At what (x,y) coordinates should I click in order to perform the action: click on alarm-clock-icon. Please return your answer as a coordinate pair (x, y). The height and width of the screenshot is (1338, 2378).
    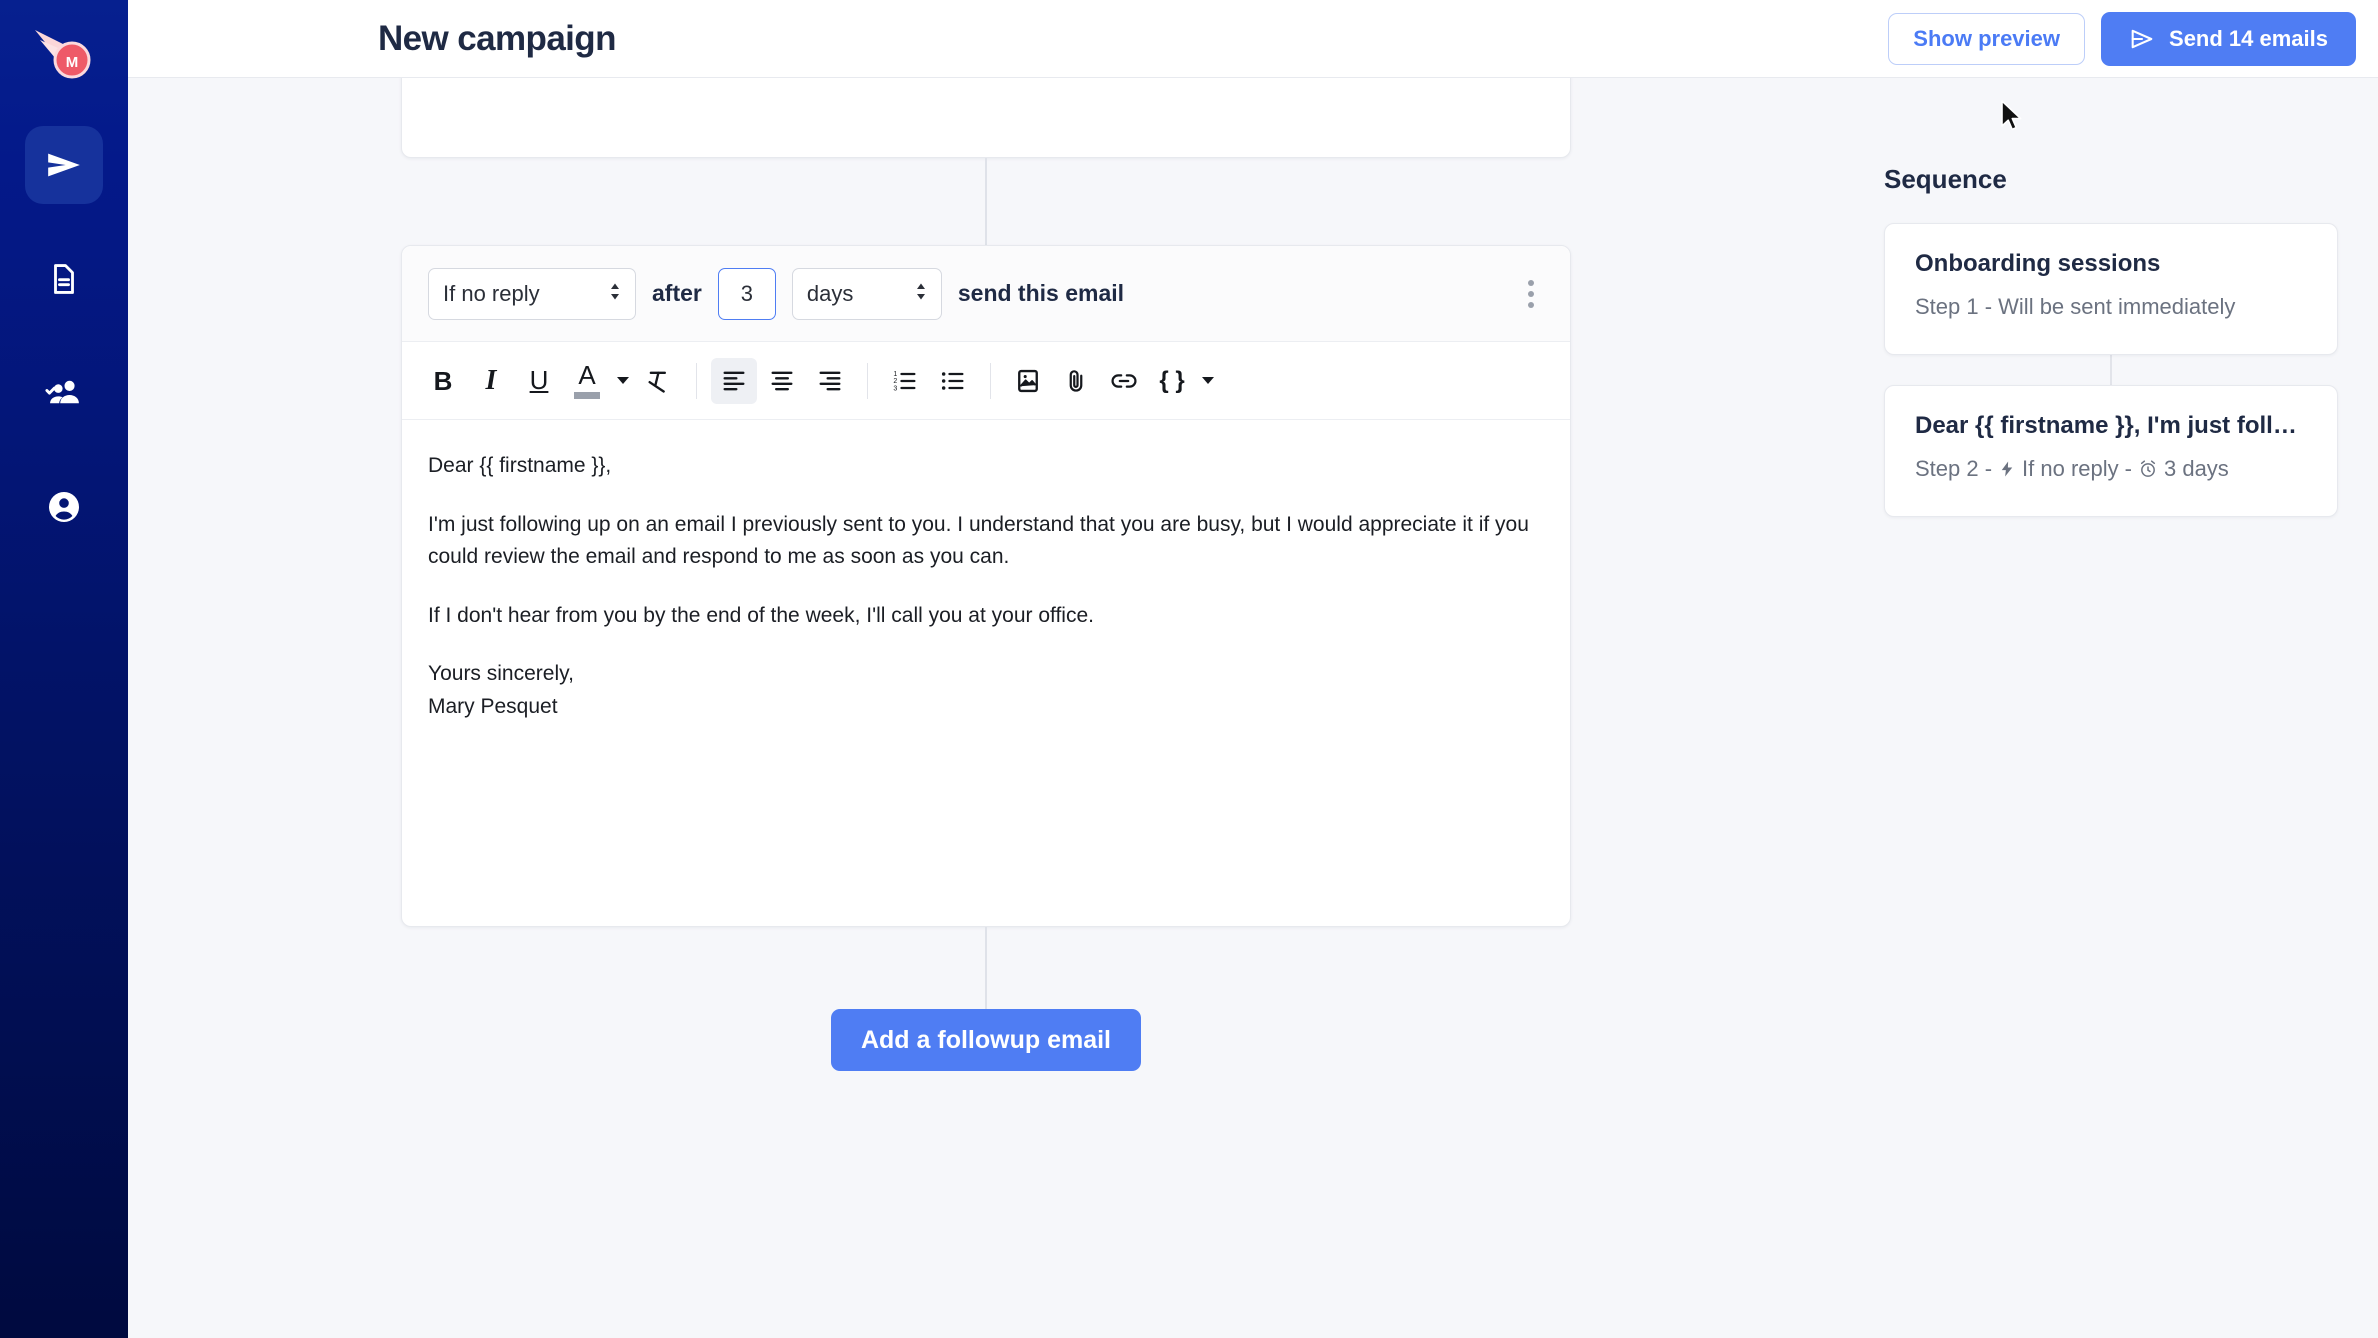
    Looking at the image, I should click on (2148, 469).